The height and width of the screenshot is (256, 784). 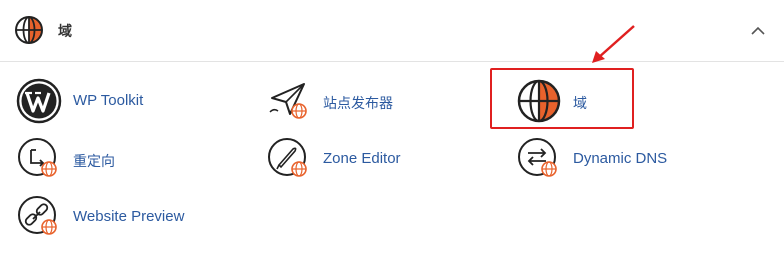 I want to click on tool-redirects: 重定向, so click(x=131, y=161).